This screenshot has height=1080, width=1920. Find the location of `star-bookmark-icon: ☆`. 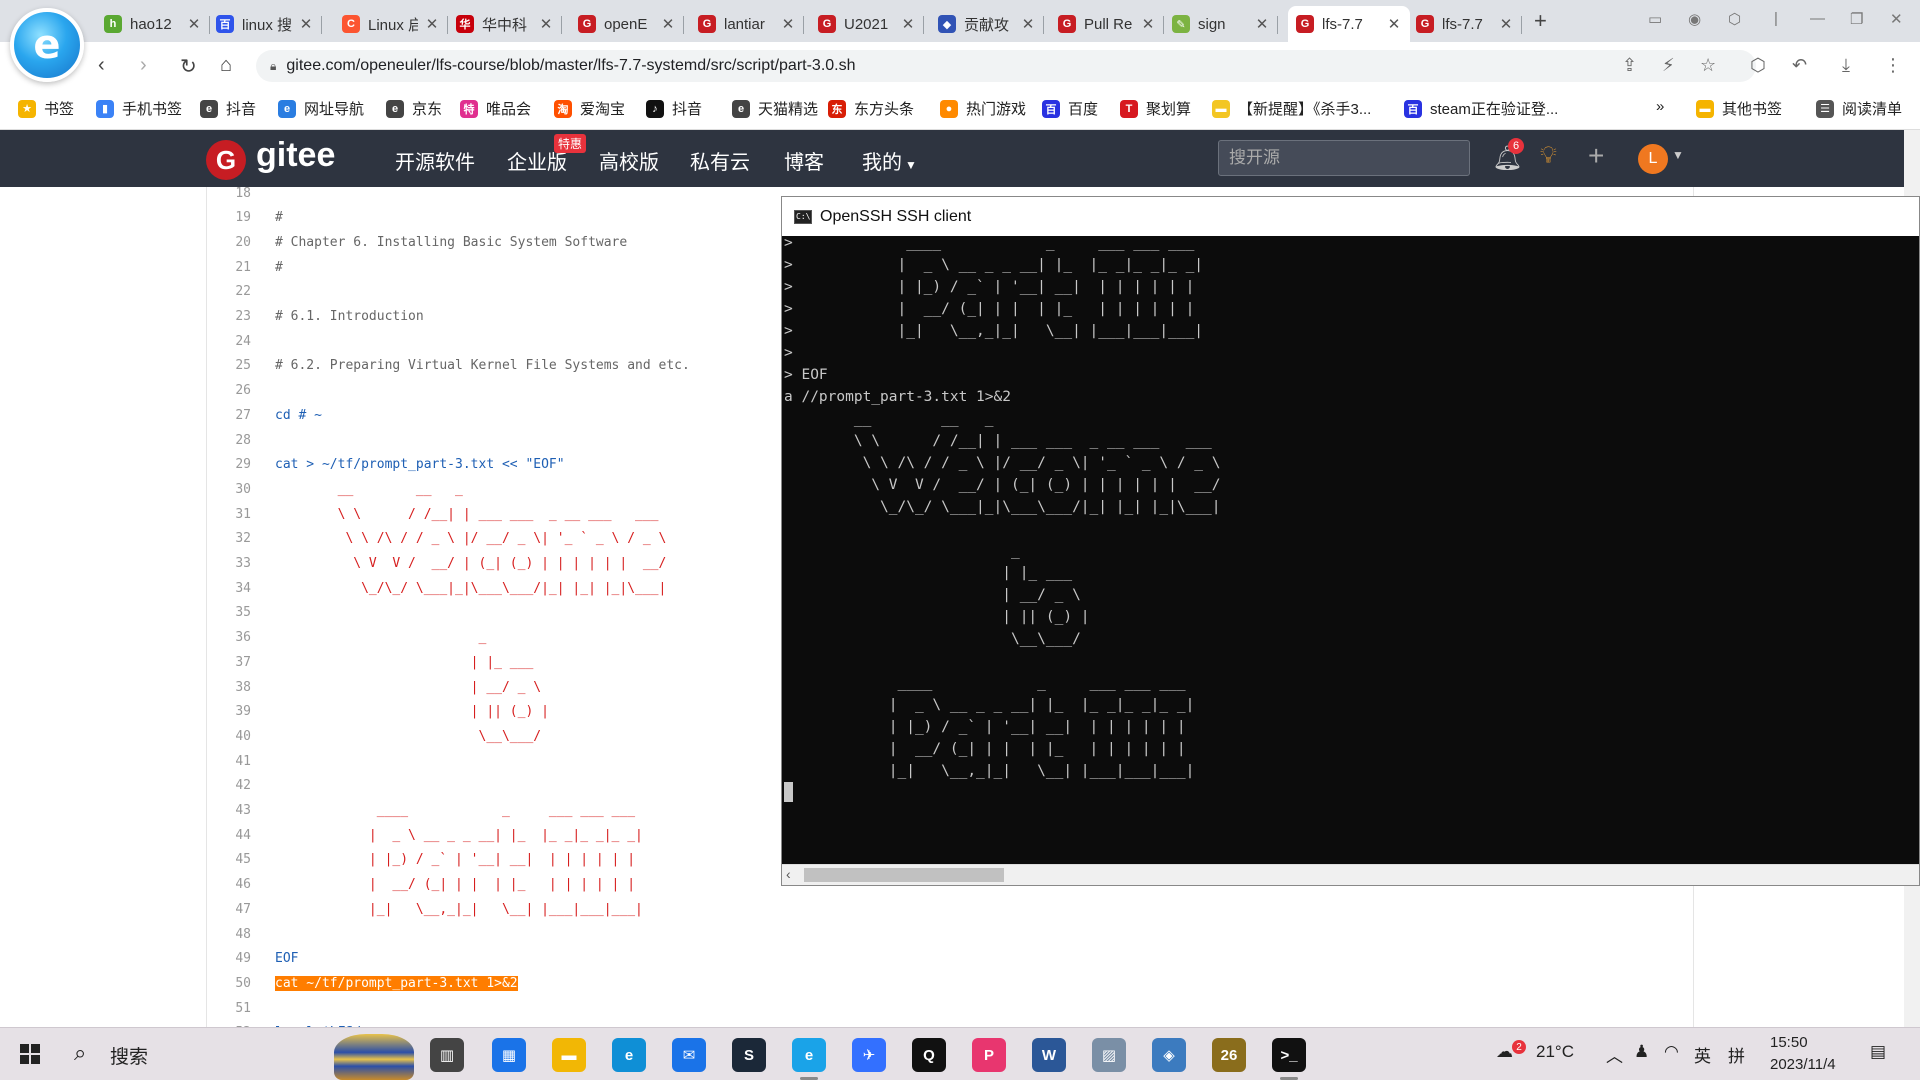

star-bookmark-icon: ☆ is located at coordinates (1708, 65).